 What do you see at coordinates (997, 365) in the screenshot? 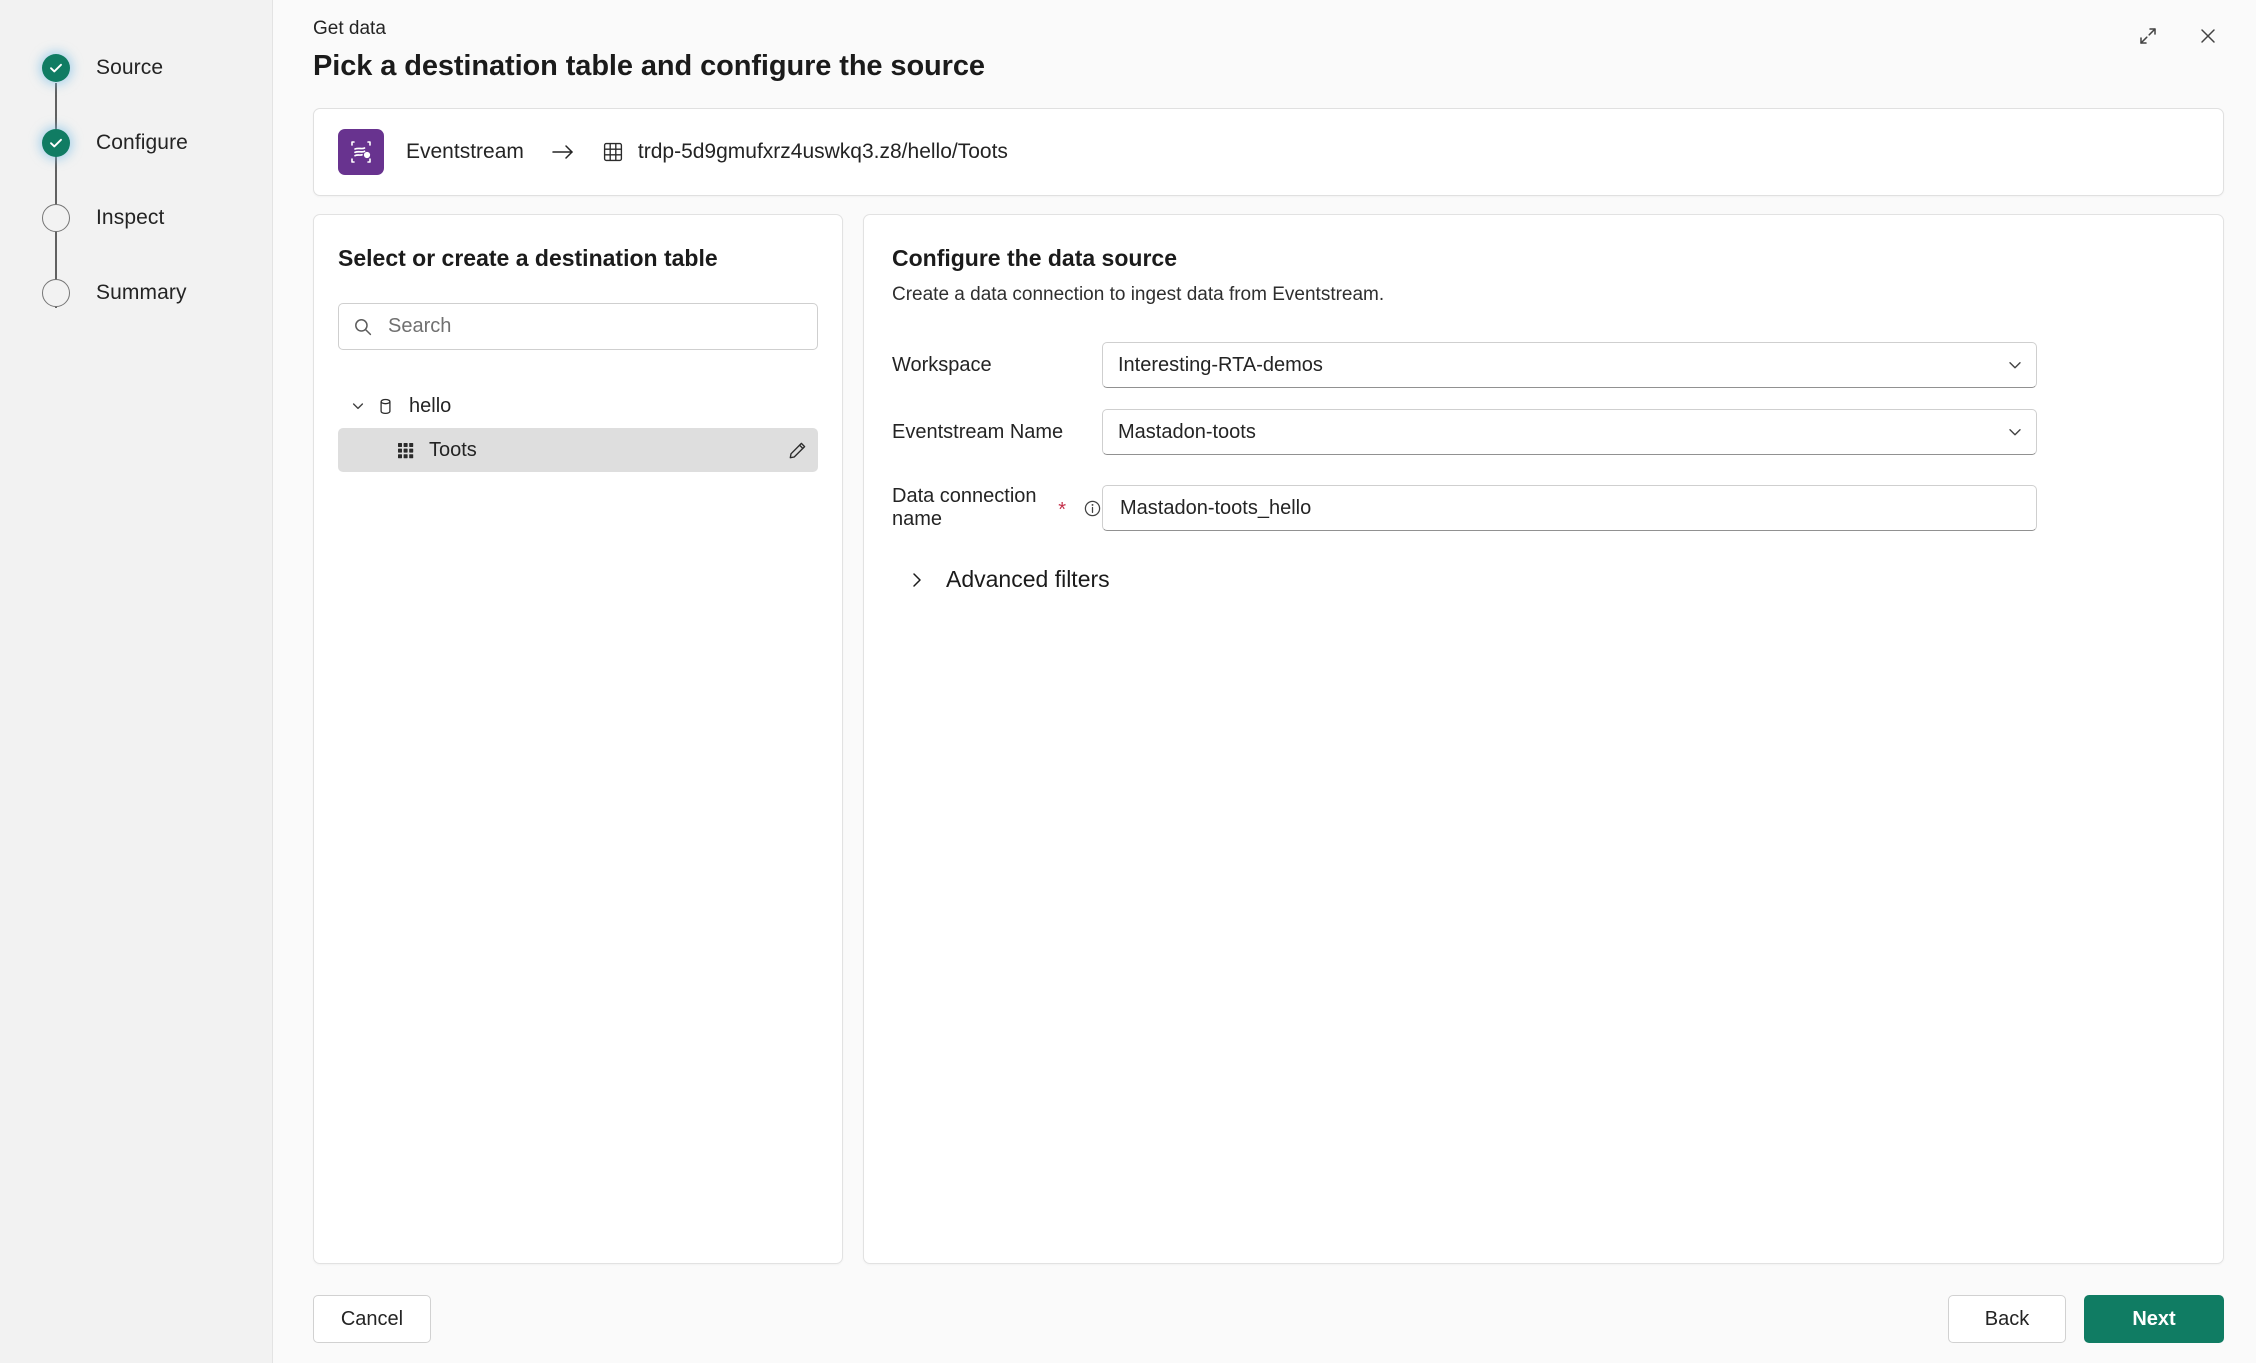
I see `field-label: Workspace` at bounding box center [997, 365].